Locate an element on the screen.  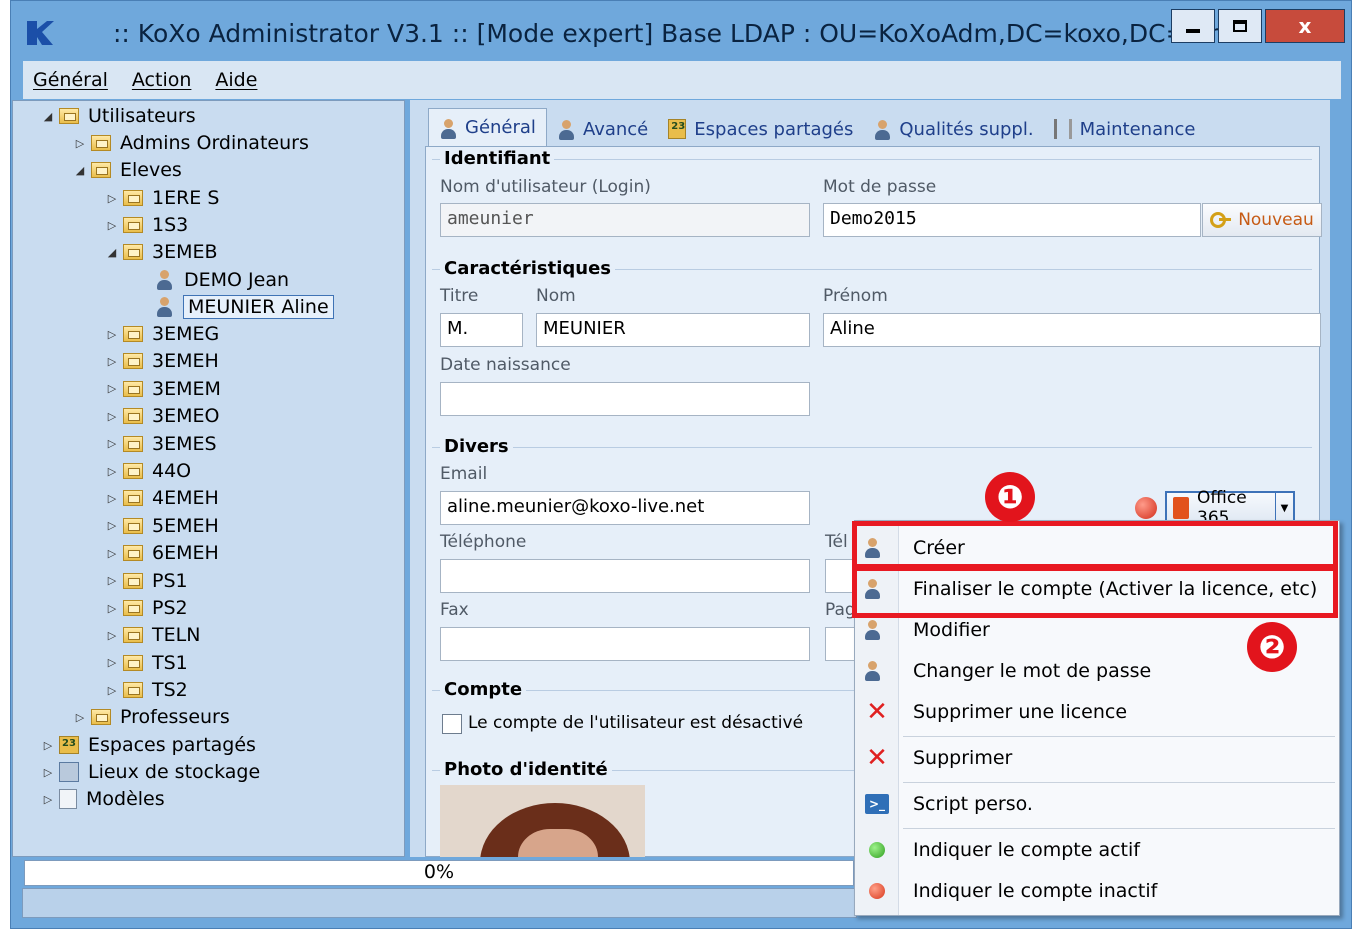
tree-node-class: ▷ 3EMEG is located at coordinates (162, 334).